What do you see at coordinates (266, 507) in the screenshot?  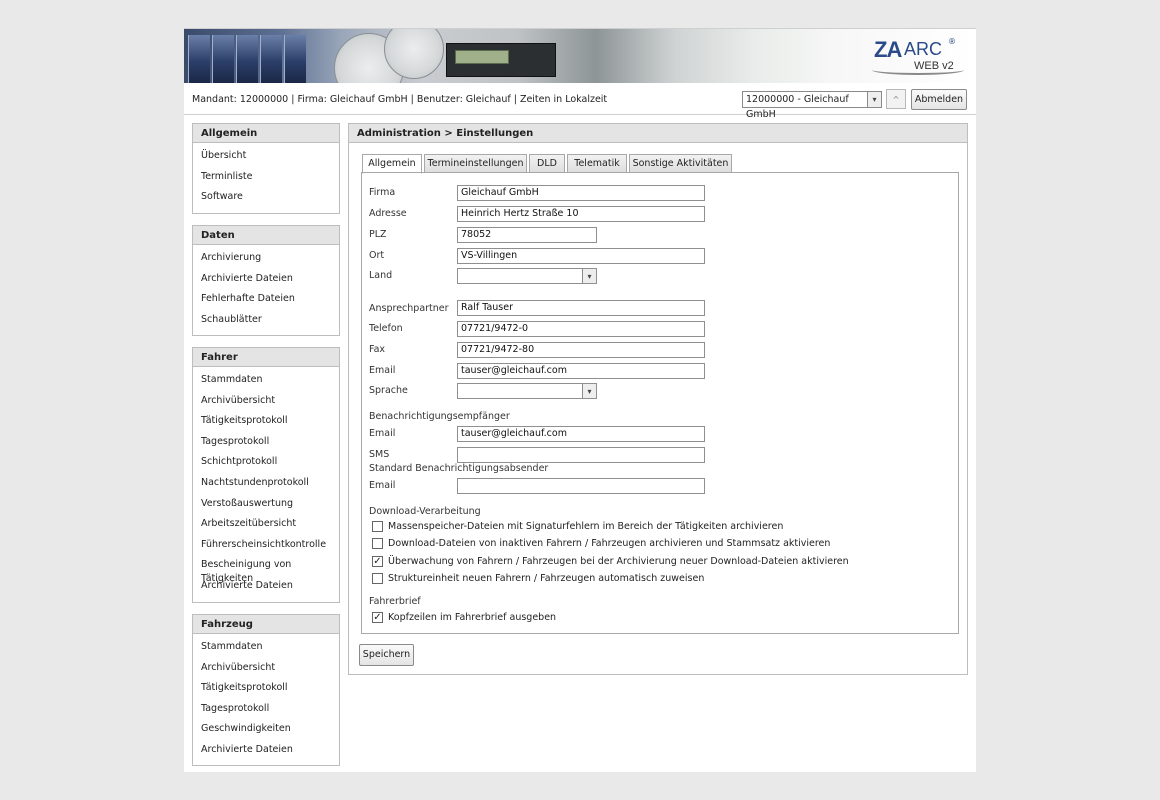 I see `sidebar-item-verstossauswertung: Verstoßauswertung` at bounding box center [266, 507].